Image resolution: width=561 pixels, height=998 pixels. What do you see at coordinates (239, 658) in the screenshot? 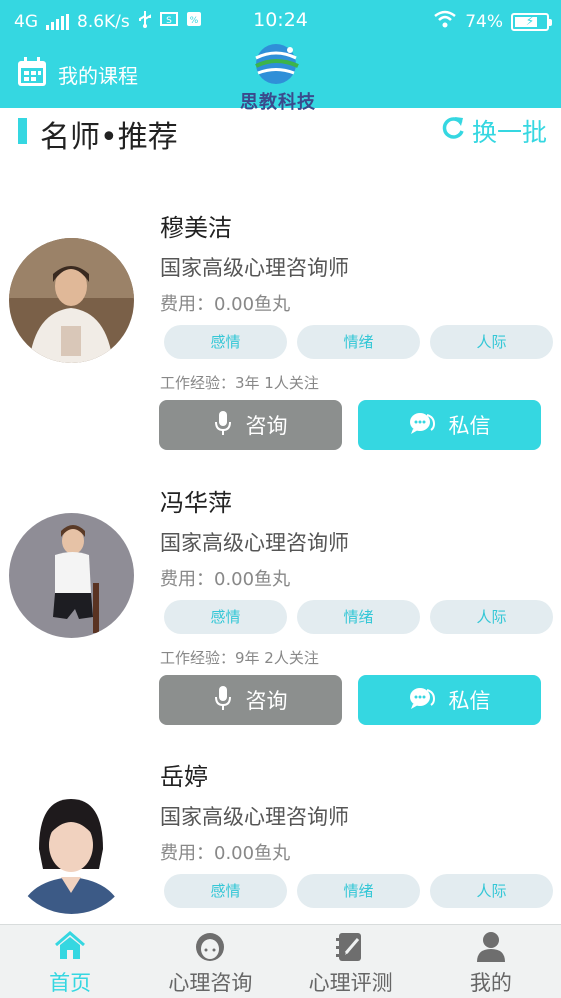
I see `teacher-experience: 工作经验：9年 2人关注` at bounding box center [239, 658].